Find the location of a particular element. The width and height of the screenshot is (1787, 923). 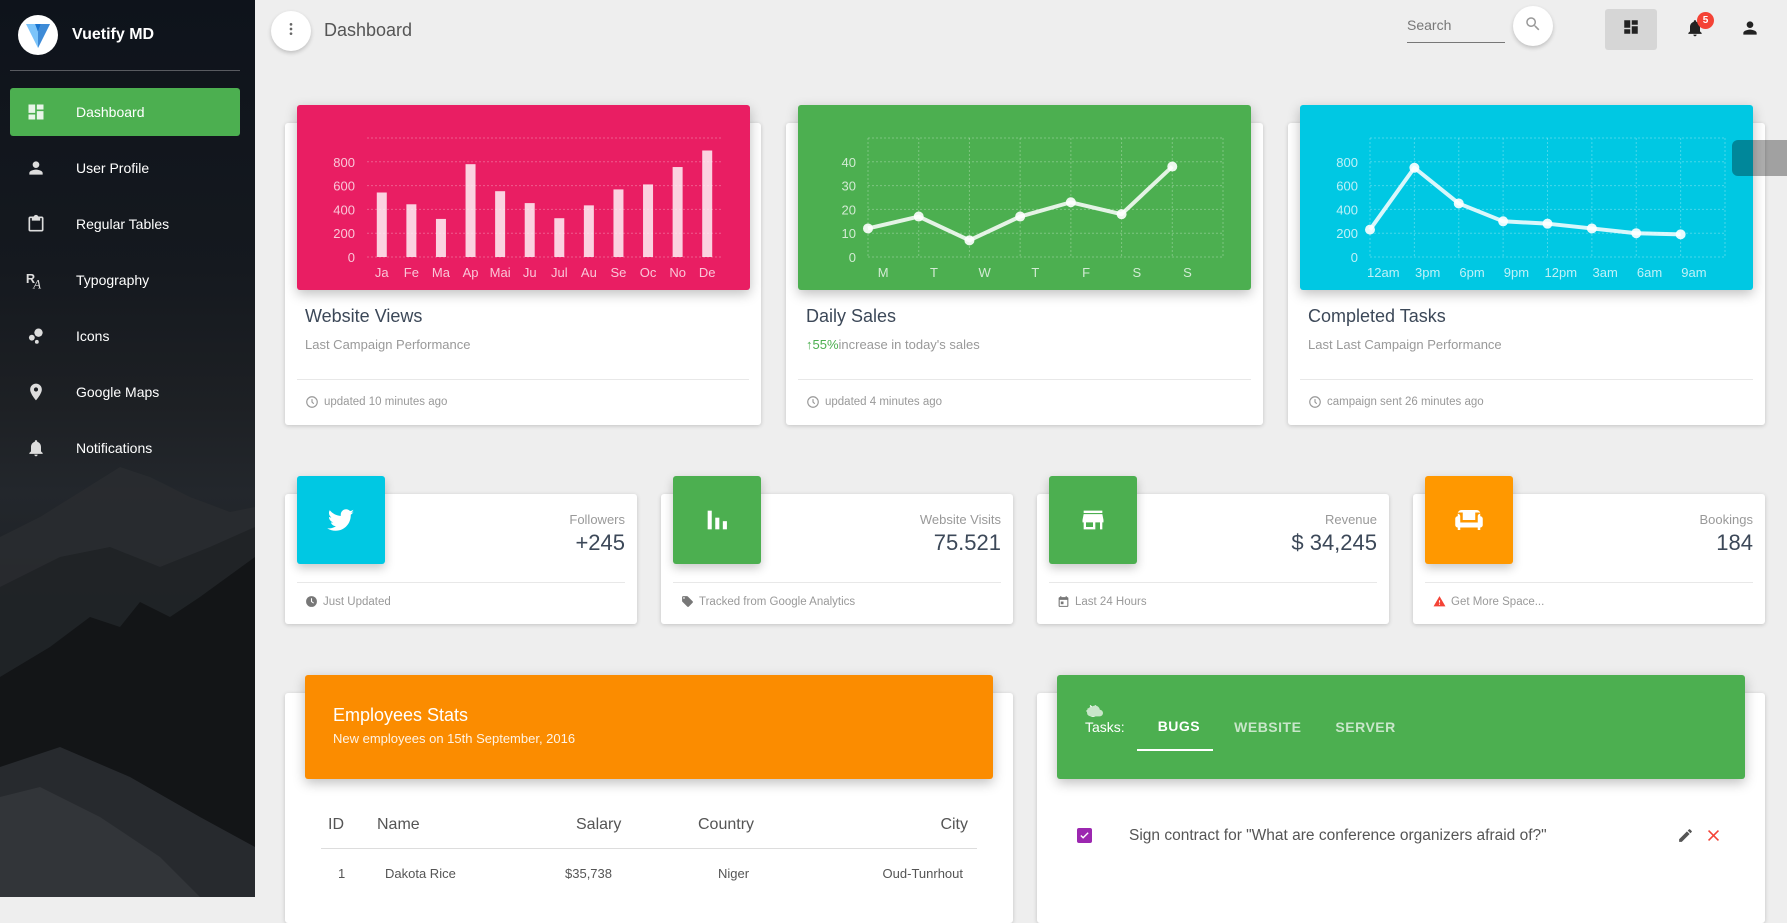

tasks-tabs: Tasks: BUGS WEBSITE SERVER is located at coordinates (1247, 727).